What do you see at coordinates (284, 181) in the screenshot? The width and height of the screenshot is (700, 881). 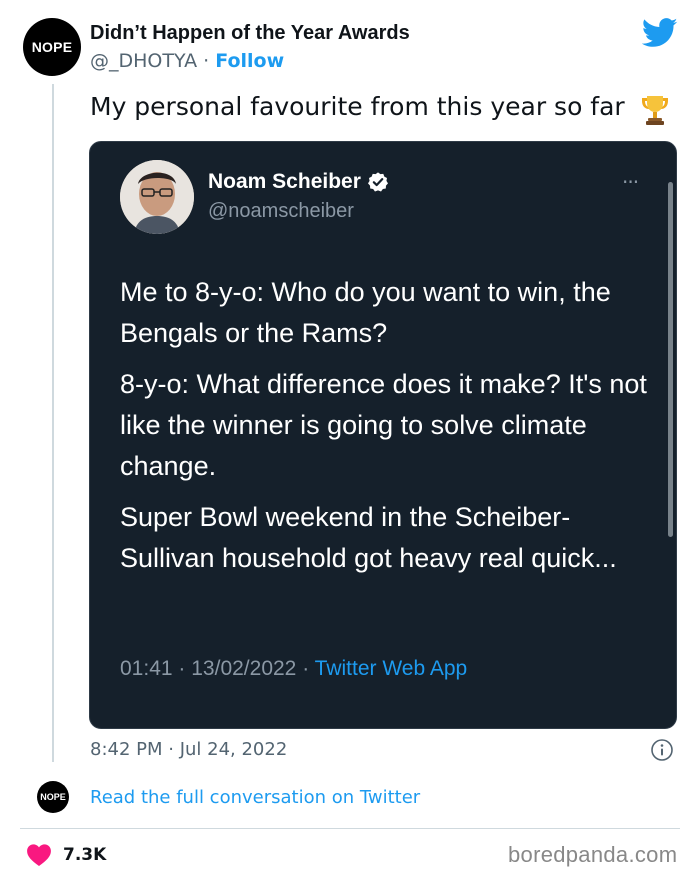 I see `embedded-author-name-text: Noam Scheiber` at bounding box center [284, 181].